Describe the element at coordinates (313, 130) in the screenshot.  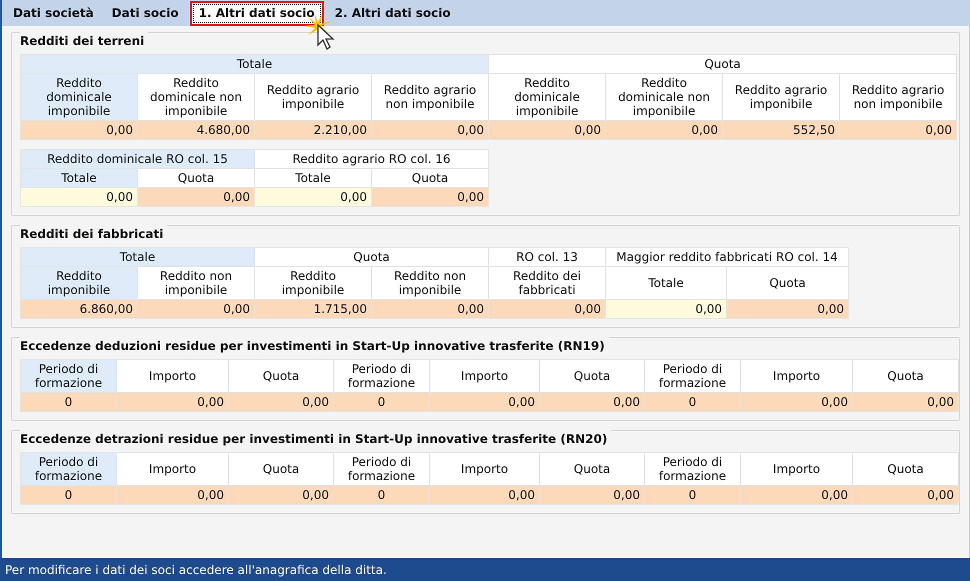
I see `value-cell: 2.210,00` at that location.